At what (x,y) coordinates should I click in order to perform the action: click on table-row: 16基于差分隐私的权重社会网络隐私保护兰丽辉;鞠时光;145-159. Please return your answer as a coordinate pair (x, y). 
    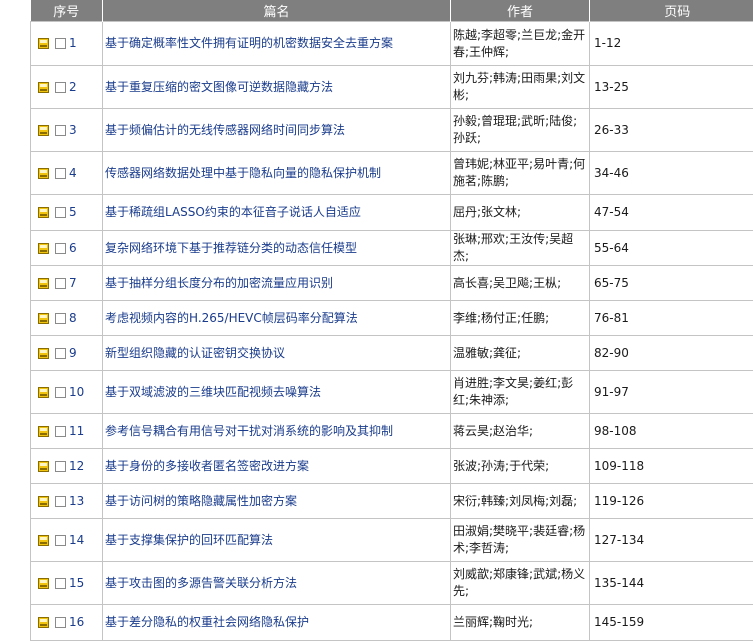
    Looking at the image, I should click on (392, 623).